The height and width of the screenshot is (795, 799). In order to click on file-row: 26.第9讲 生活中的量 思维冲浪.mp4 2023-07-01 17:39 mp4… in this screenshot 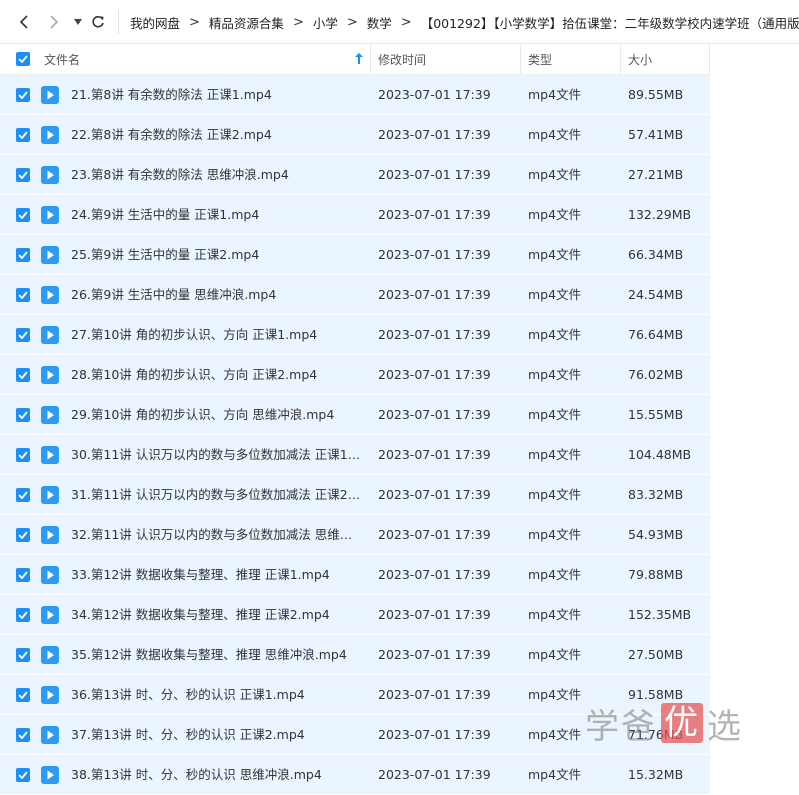, I will do `click(355, 295)`.